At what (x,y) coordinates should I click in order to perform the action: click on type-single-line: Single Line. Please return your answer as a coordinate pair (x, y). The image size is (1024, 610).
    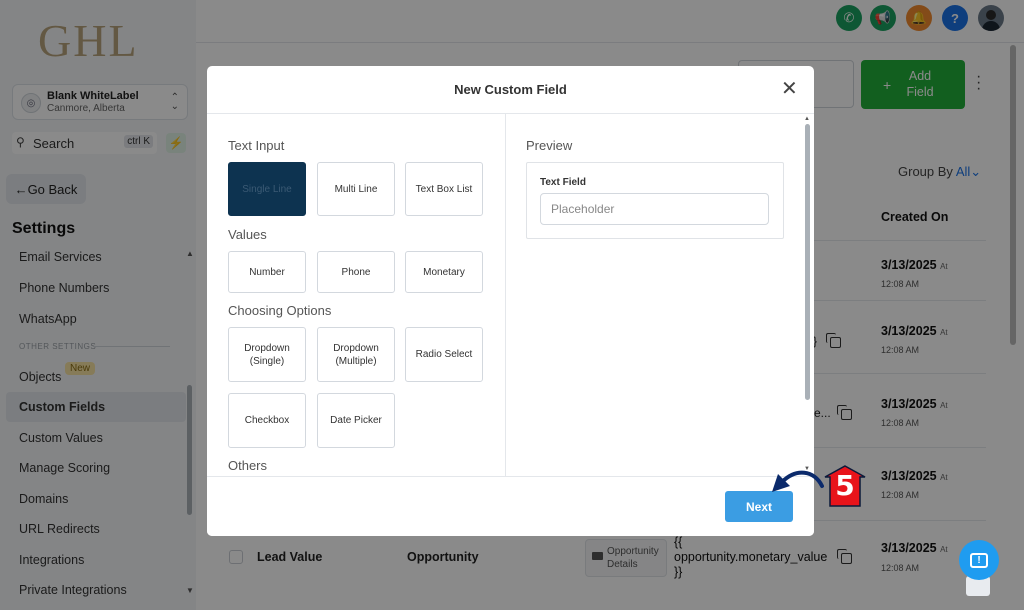
    Looking at the image, I should click on (267, 189).